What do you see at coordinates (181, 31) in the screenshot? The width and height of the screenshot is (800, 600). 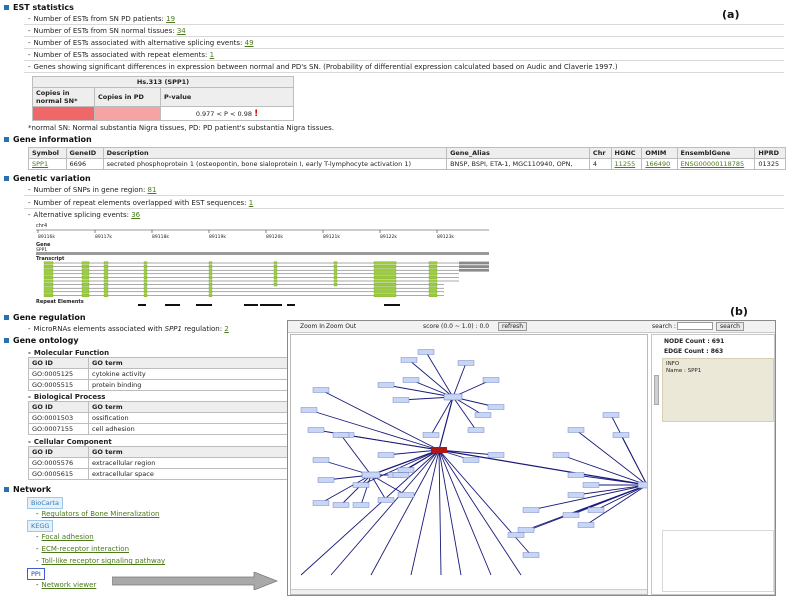 I see `est-normal-link: 34` at bounding box center [181, 31].